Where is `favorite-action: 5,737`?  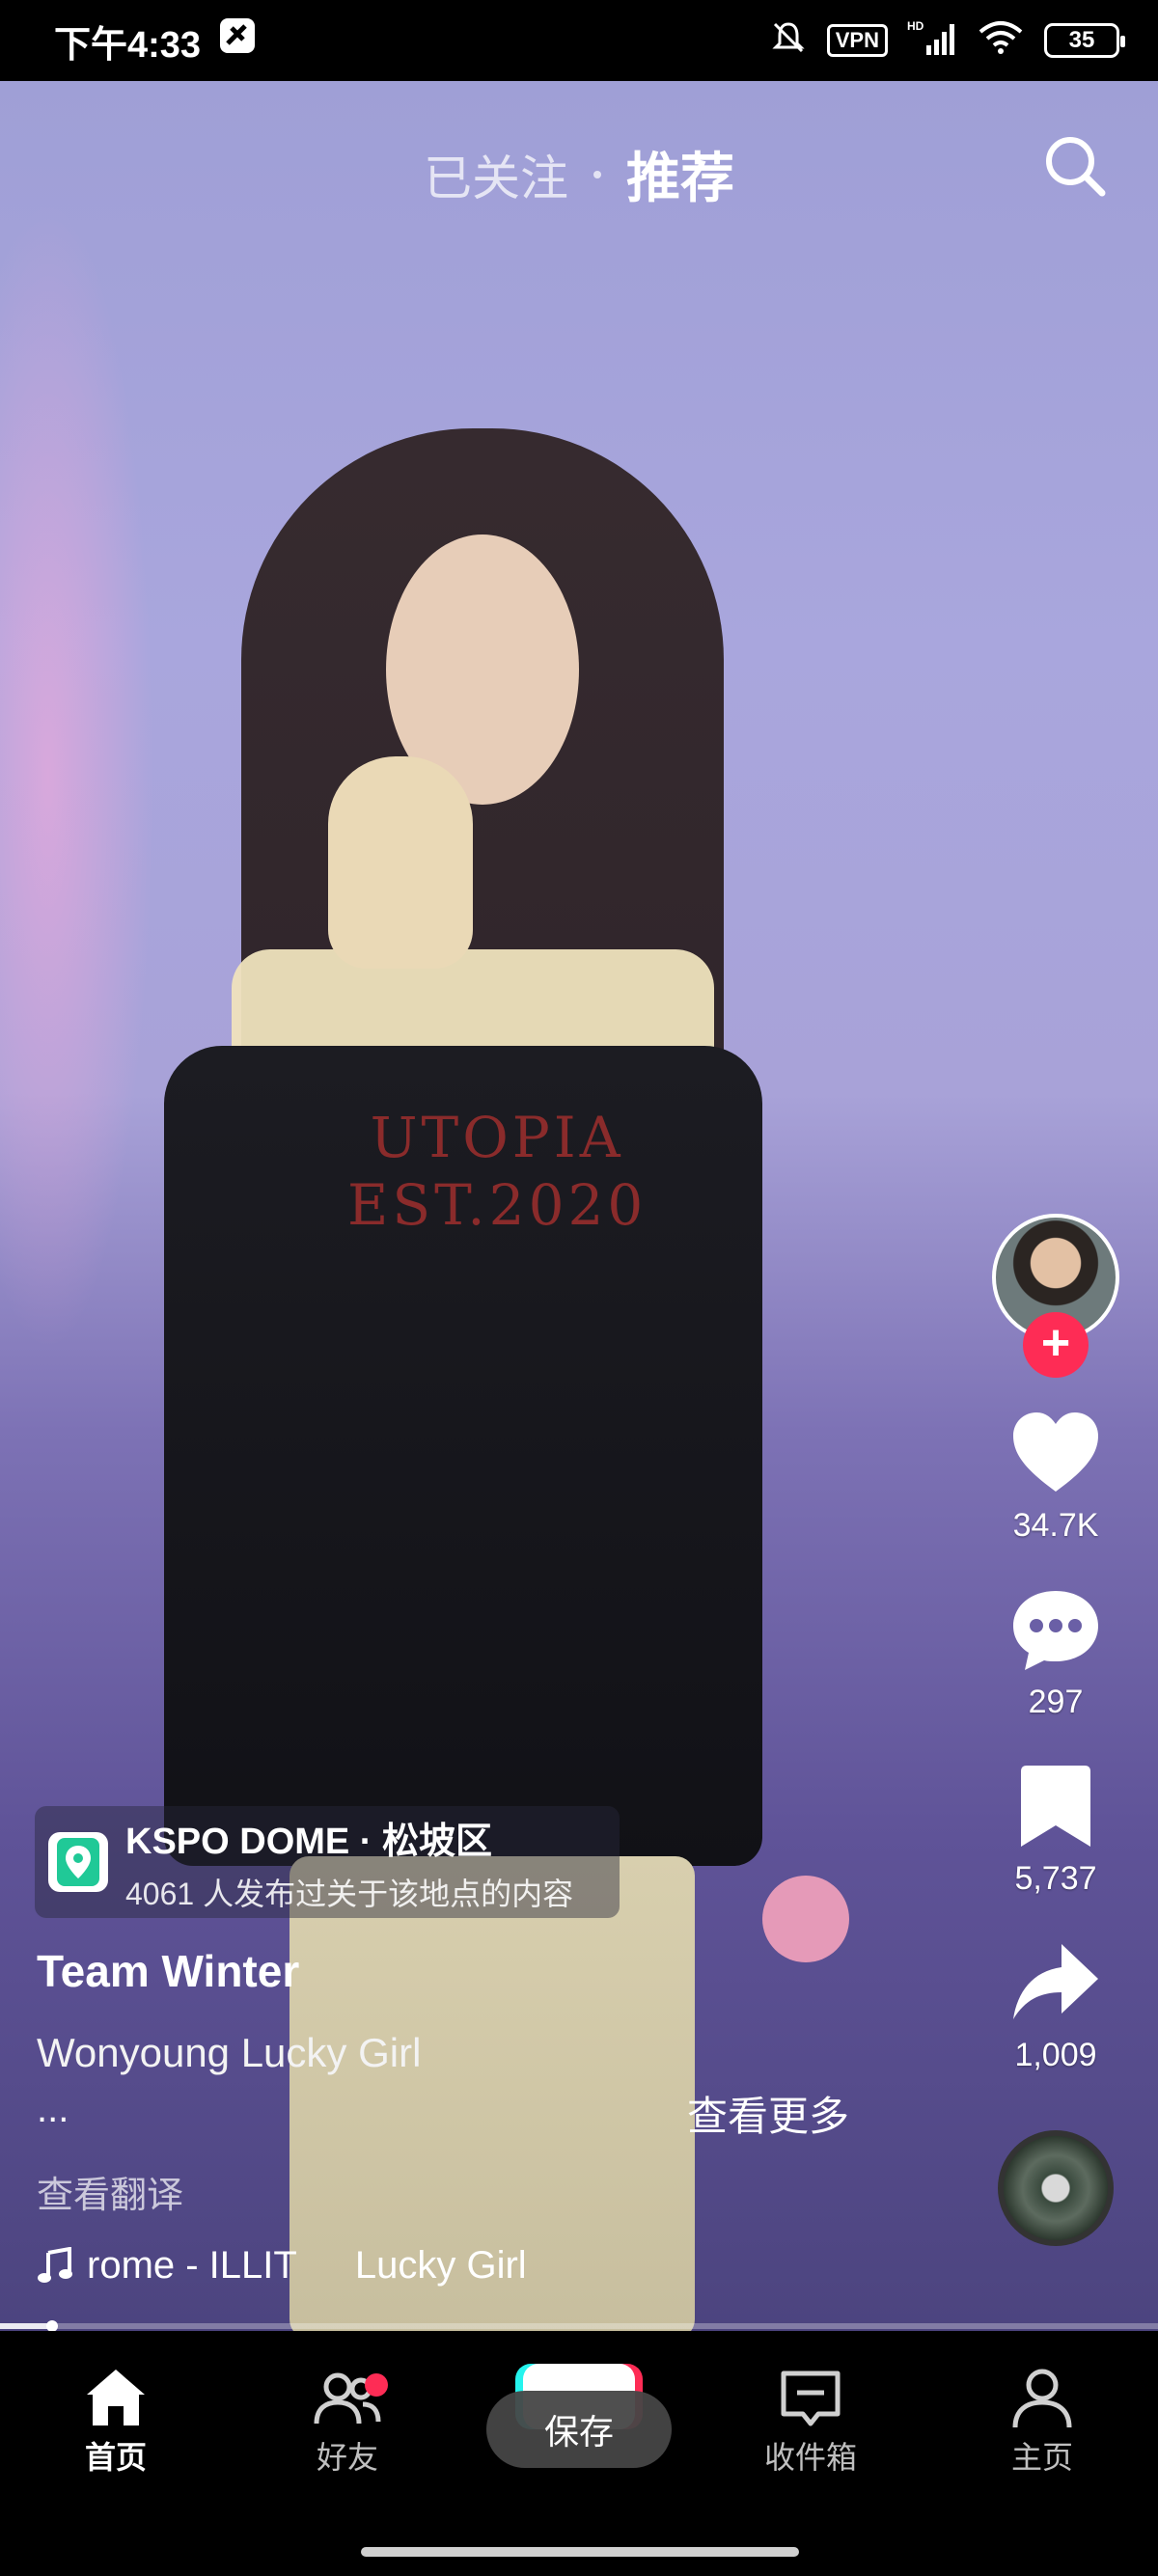
favorite-action: 5,737 is located at coordinates (1055, 1829).